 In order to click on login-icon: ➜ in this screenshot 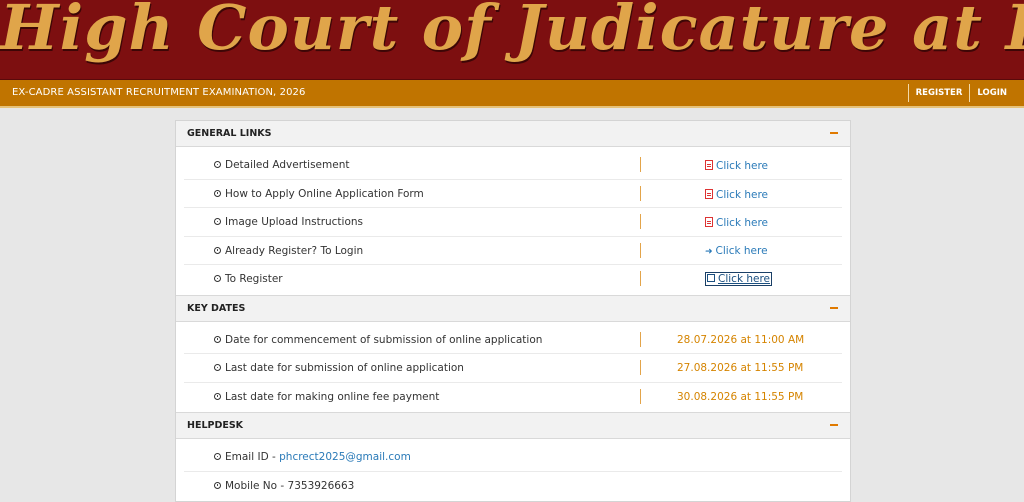, I will do `click(709, 251)`.